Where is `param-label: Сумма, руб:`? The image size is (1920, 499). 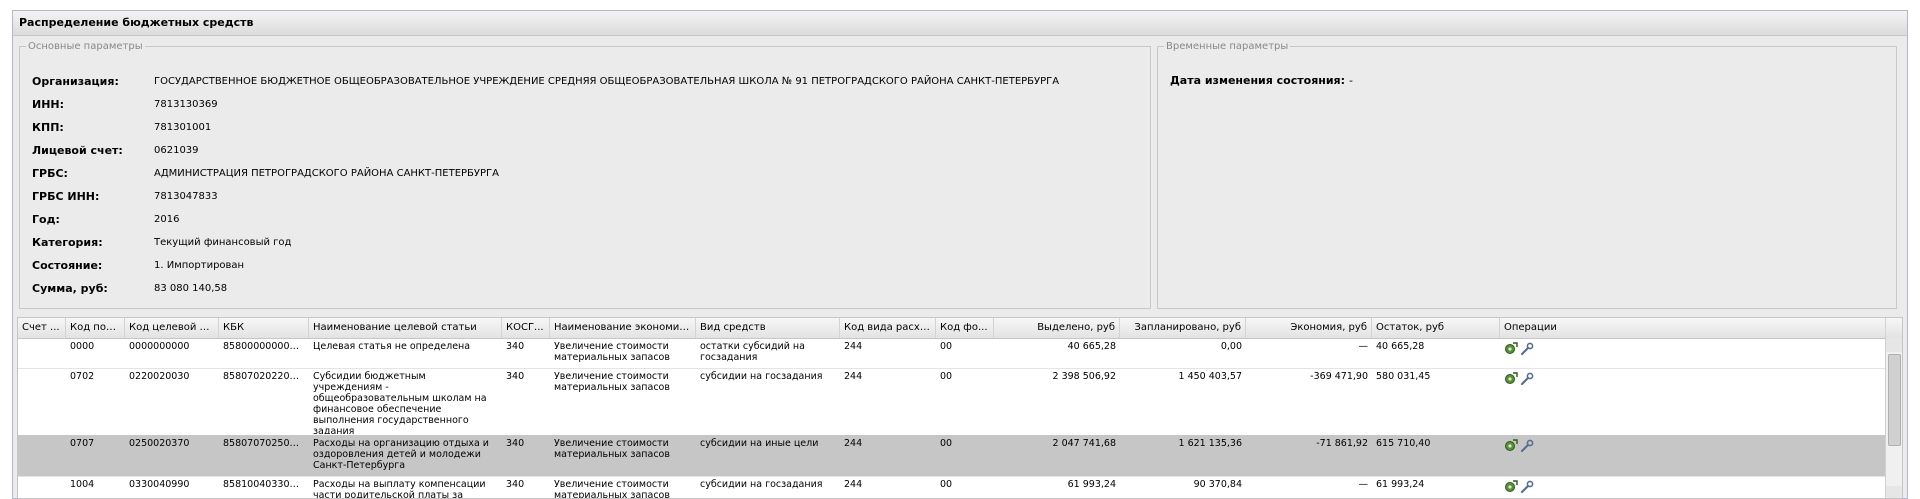 param-label: Сумма, руб: is located at coordinates (70, 288).